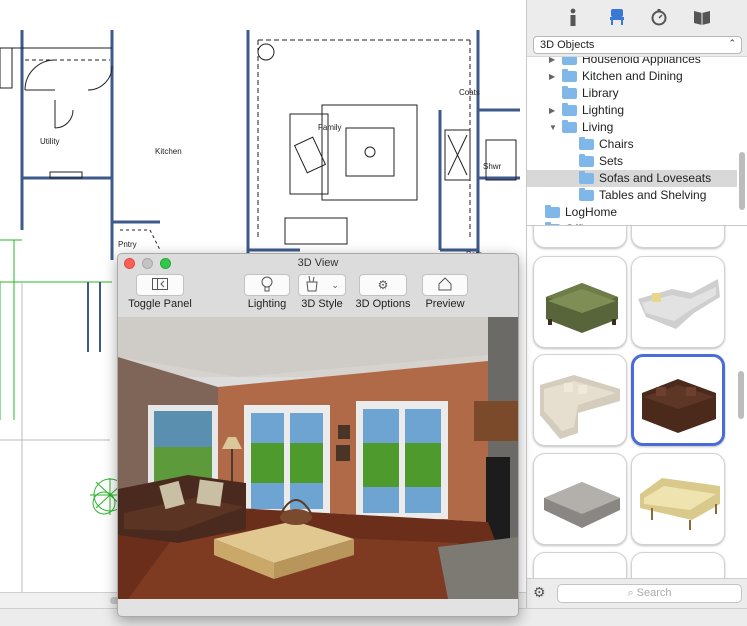 Image resolution: width=747 pixels, height=626 pixels. I want to click on 3d-options-label: 3D Options, so click(383, 304).